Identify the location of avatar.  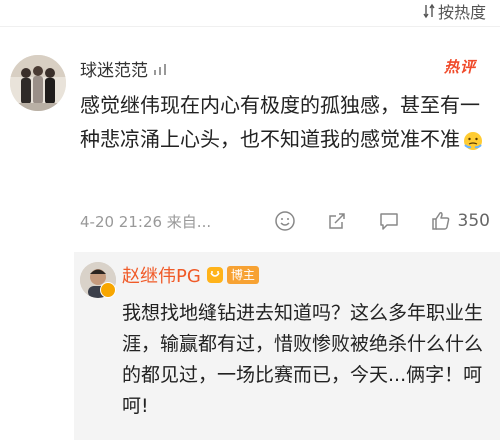
(38, 83).